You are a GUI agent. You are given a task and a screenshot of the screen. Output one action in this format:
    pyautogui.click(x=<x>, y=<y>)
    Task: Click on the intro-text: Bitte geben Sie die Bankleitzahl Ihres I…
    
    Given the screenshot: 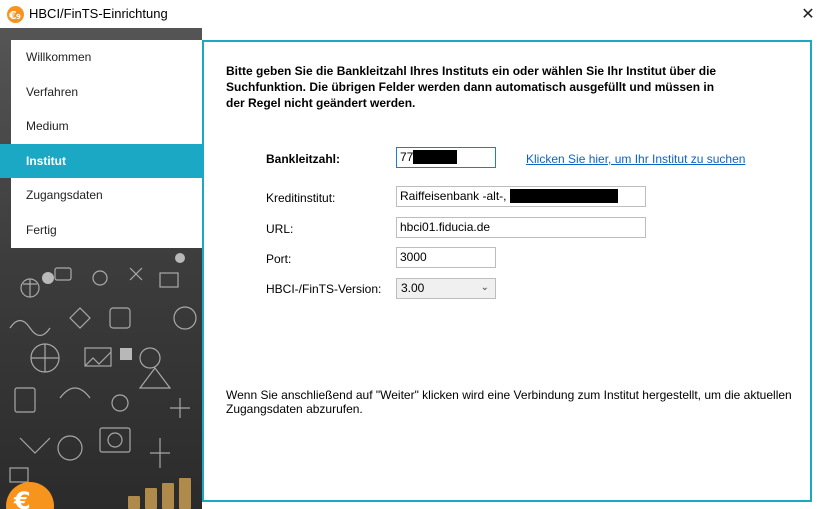 What is the action you would take?
    pyautogui.click(x=471, y=87)
    